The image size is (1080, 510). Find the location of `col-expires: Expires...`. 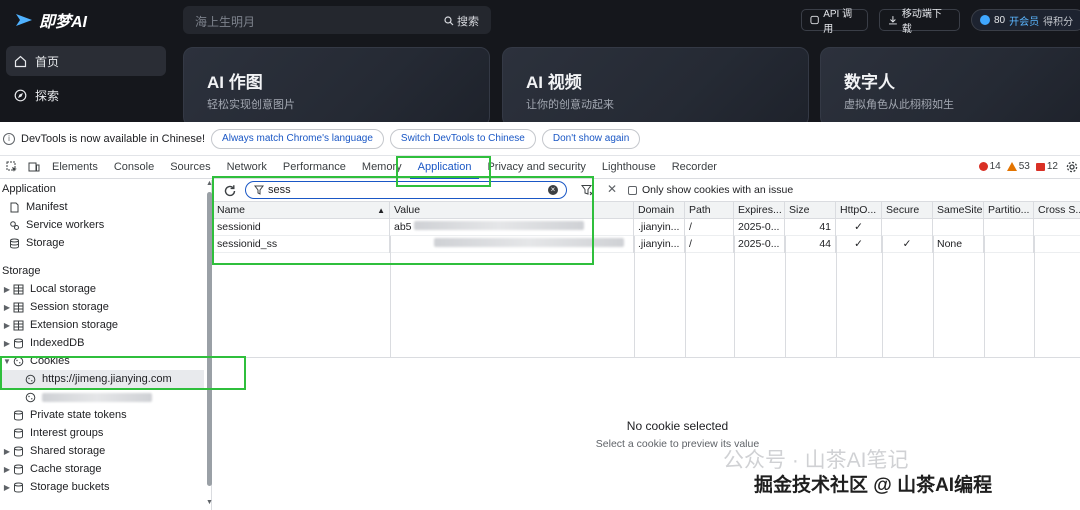

col-expires: Expires... is located at coordinates (759, 210).